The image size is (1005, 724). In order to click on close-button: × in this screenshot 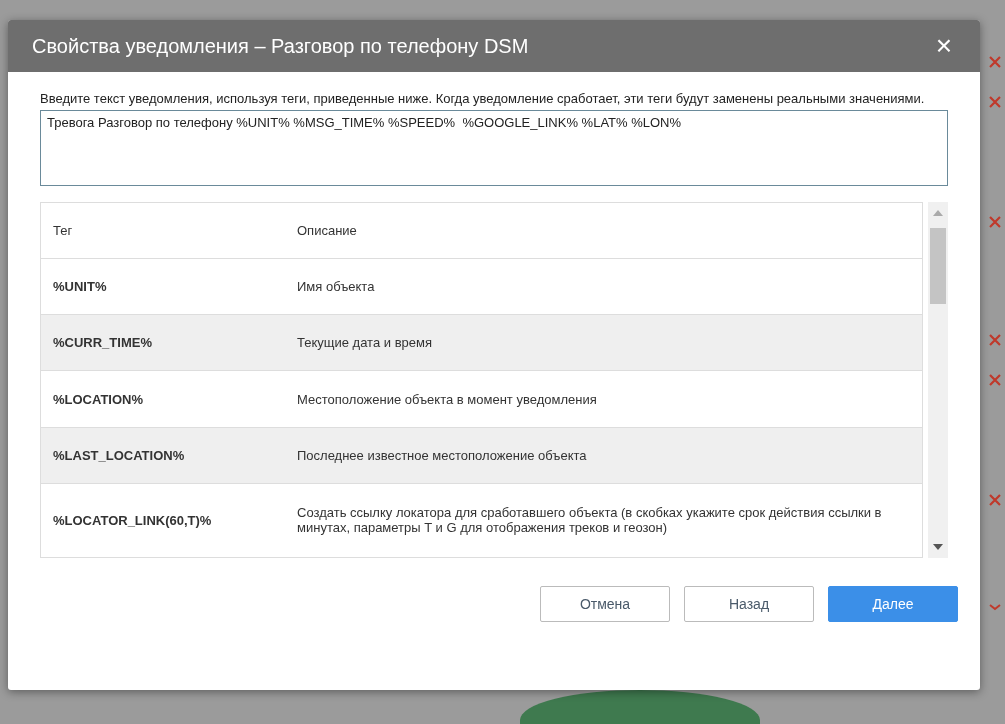, I will do `click(943, 46)`.